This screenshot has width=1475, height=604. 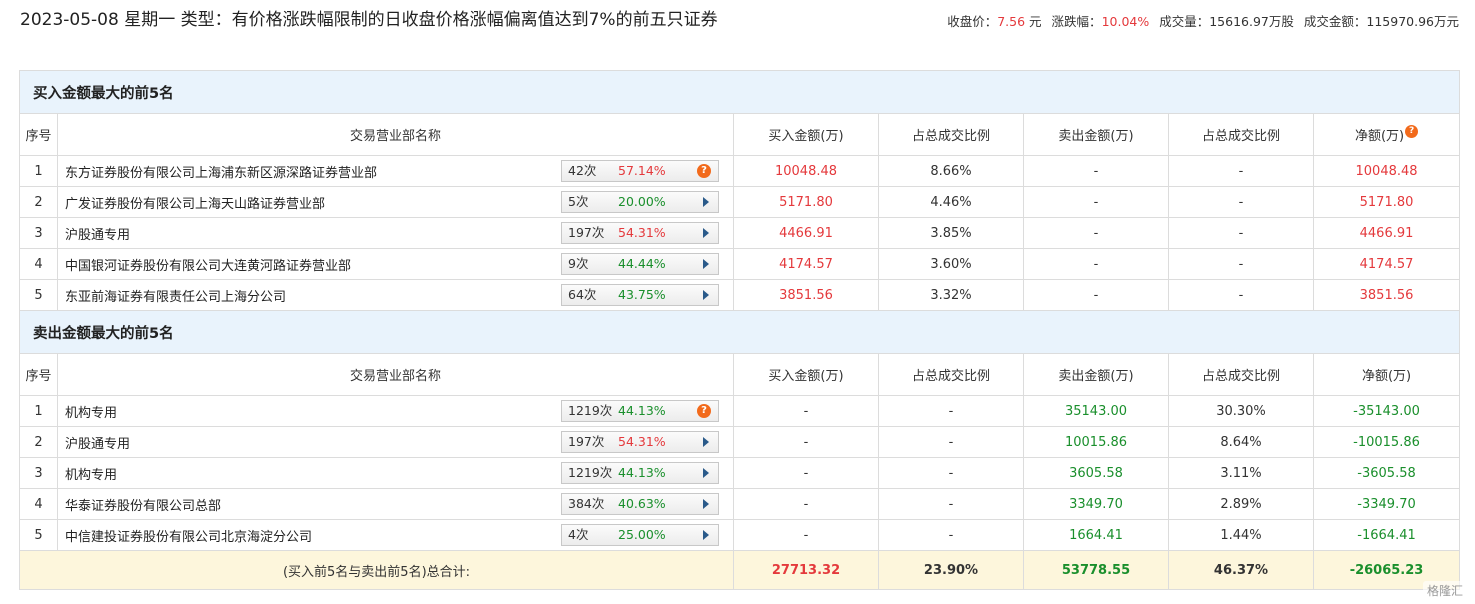 I want to click on total-label: (买入前5名与卖出前5名)总合计:, so click(x=376, y=570).